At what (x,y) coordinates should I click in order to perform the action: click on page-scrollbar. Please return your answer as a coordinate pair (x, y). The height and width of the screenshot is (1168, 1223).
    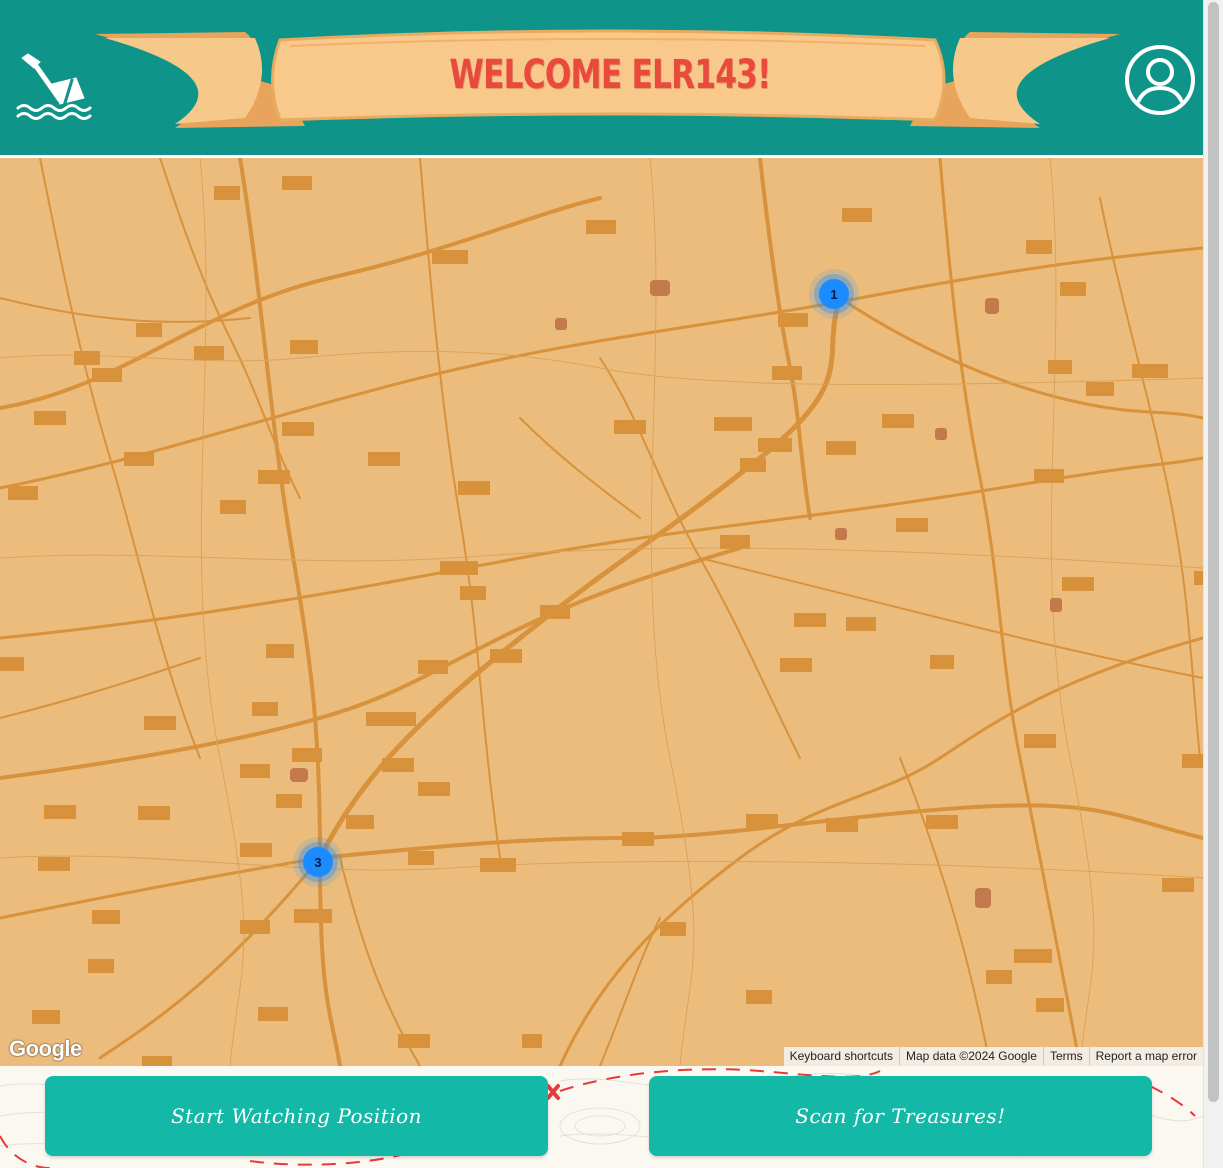
    Looking at the image, I should click on (1213, 584).